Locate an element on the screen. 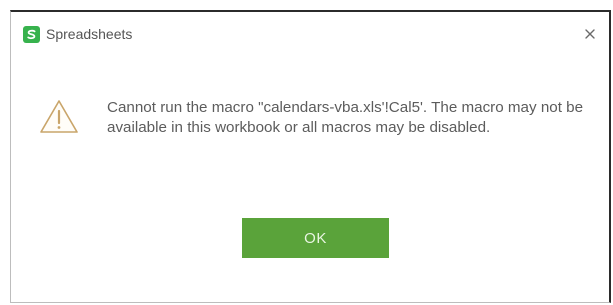  close-button is located at coordinates (590, 34).